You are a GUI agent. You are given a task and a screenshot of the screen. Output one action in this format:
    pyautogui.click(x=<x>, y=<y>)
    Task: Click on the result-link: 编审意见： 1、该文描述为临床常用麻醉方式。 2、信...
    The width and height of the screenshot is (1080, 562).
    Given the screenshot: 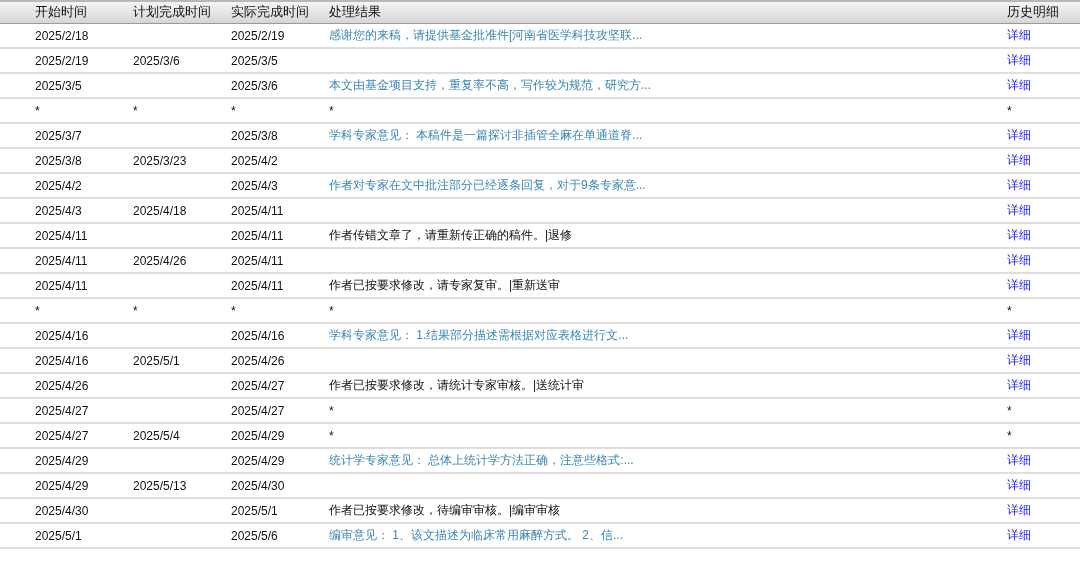 What is the action you would take?
    pyautogui.click(x=668, y=535)
    